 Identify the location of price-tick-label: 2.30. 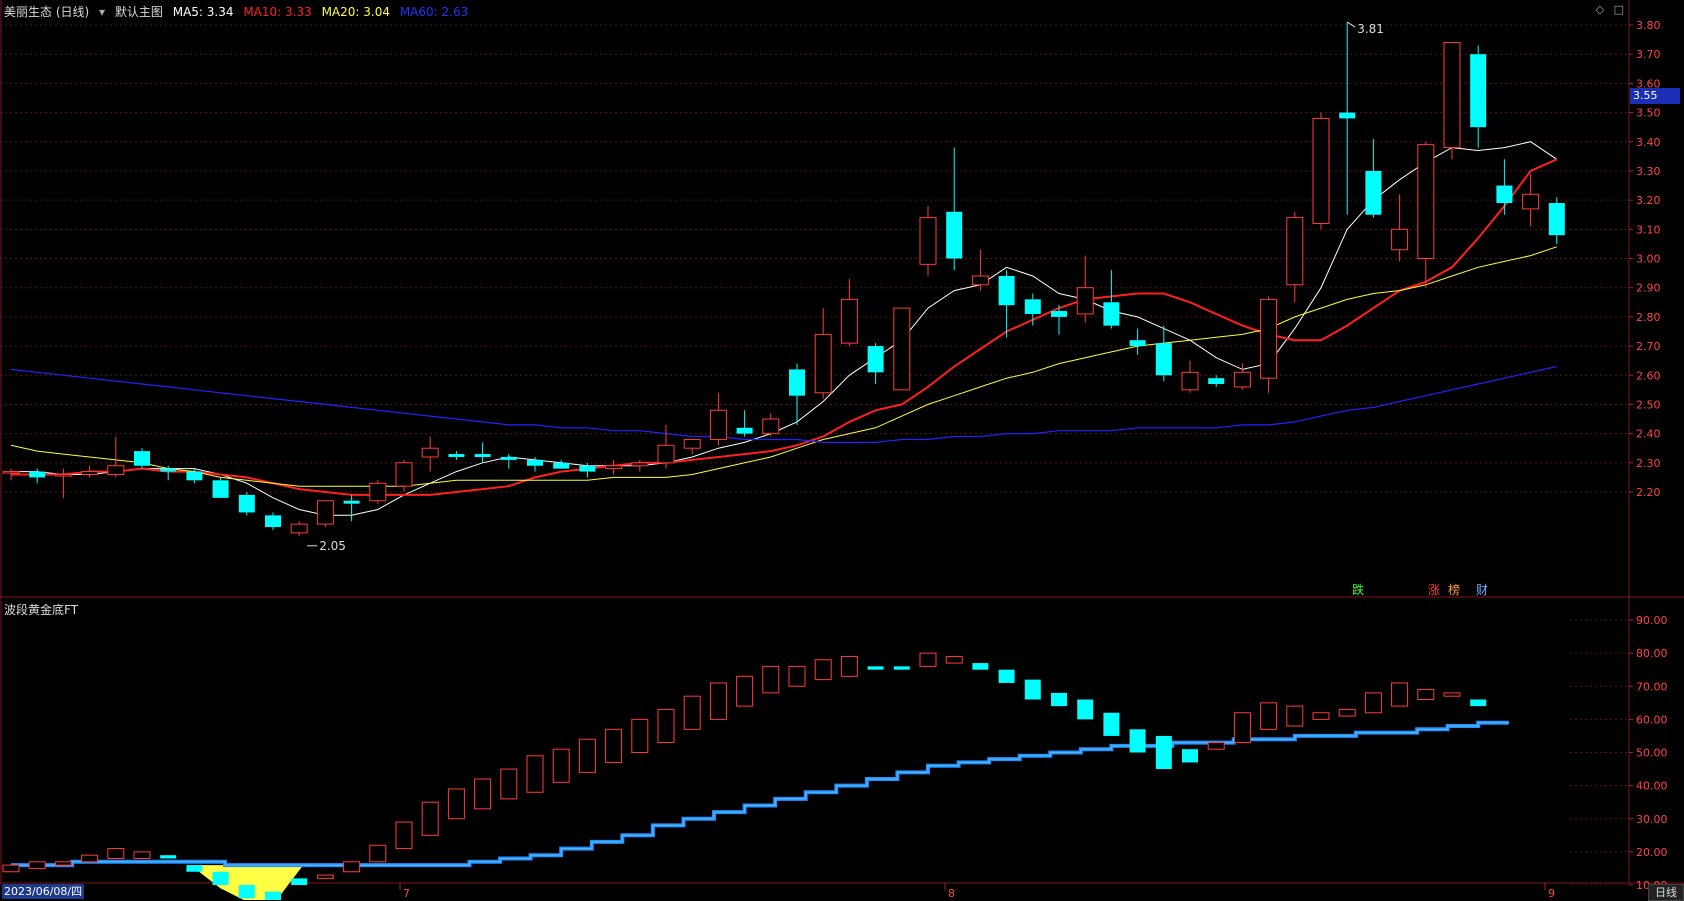
(1648, 463).